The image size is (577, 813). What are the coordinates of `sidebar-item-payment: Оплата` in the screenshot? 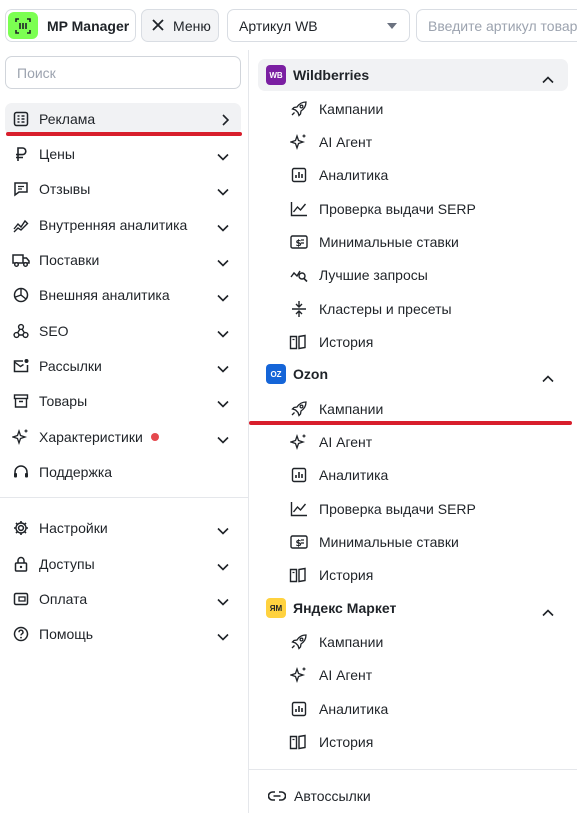 It's located at (123, 599).